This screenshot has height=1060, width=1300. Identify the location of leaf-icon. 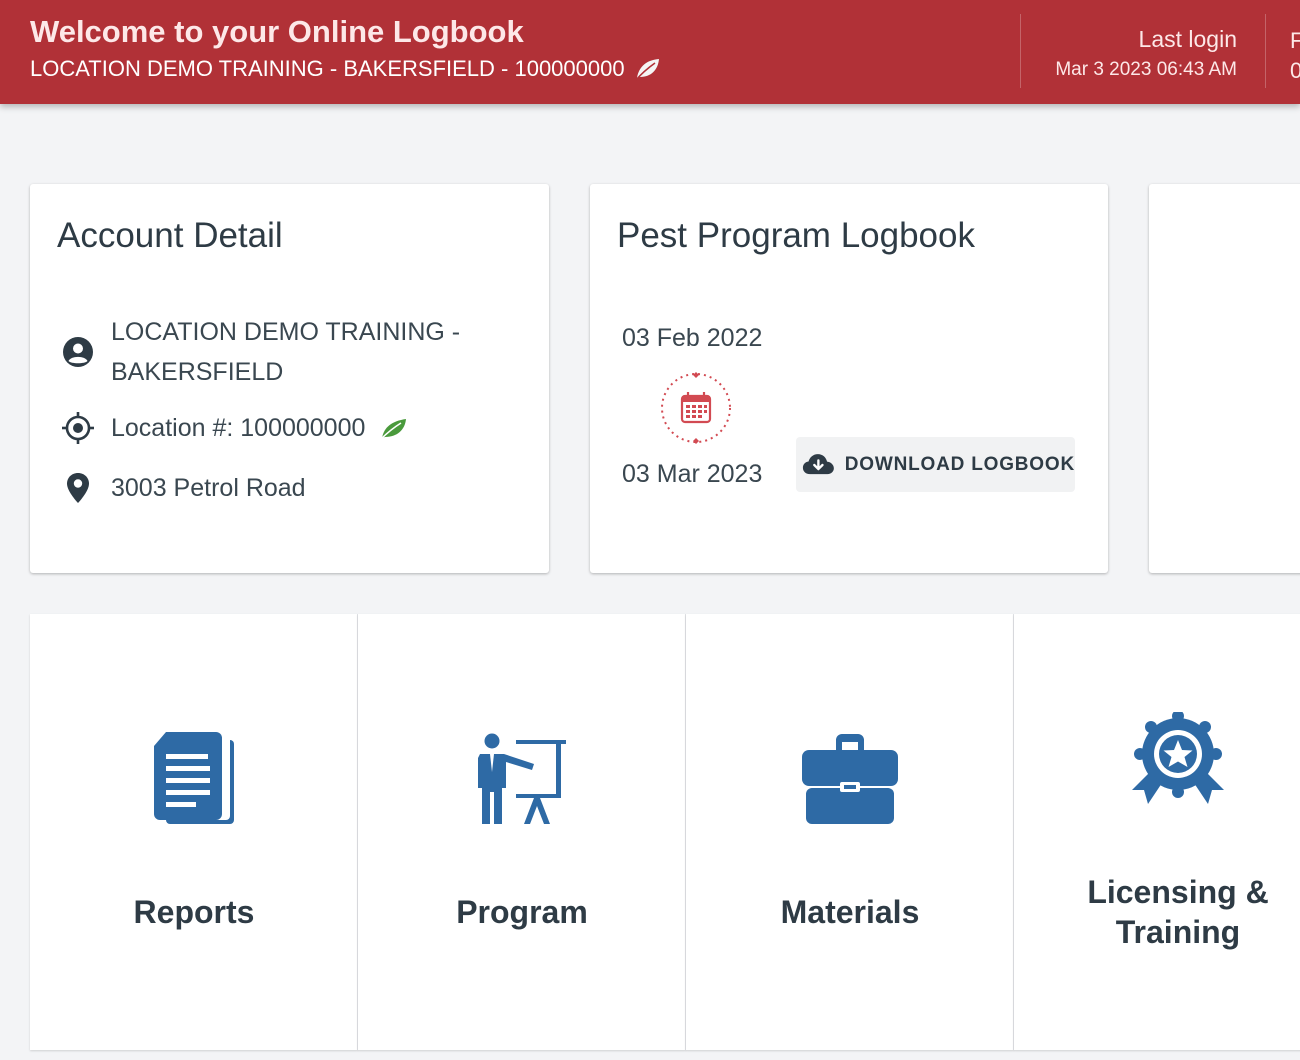
(646, 70).